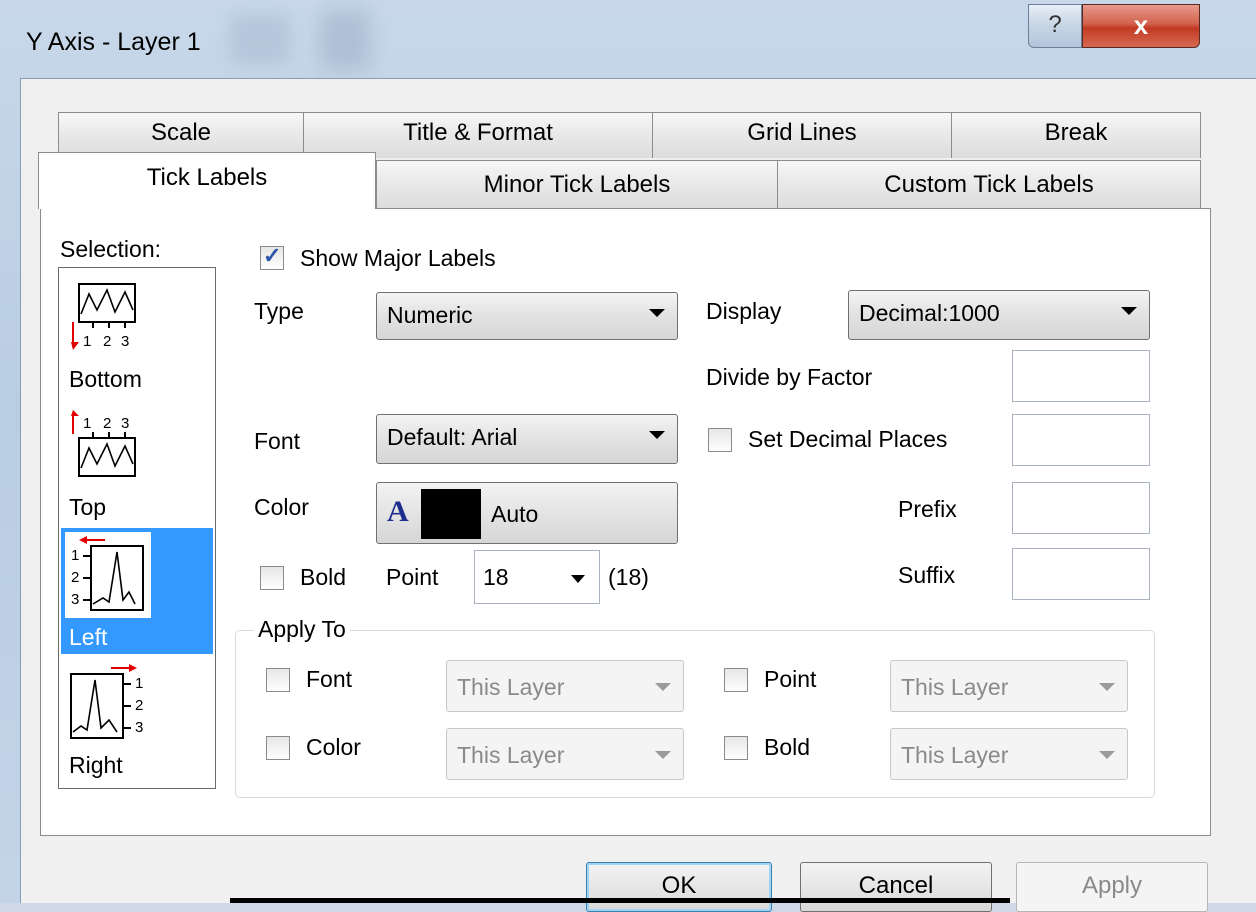 The image size is (1256, 912). I want to click on apply-bold-label: Bold, so click(787, 747).